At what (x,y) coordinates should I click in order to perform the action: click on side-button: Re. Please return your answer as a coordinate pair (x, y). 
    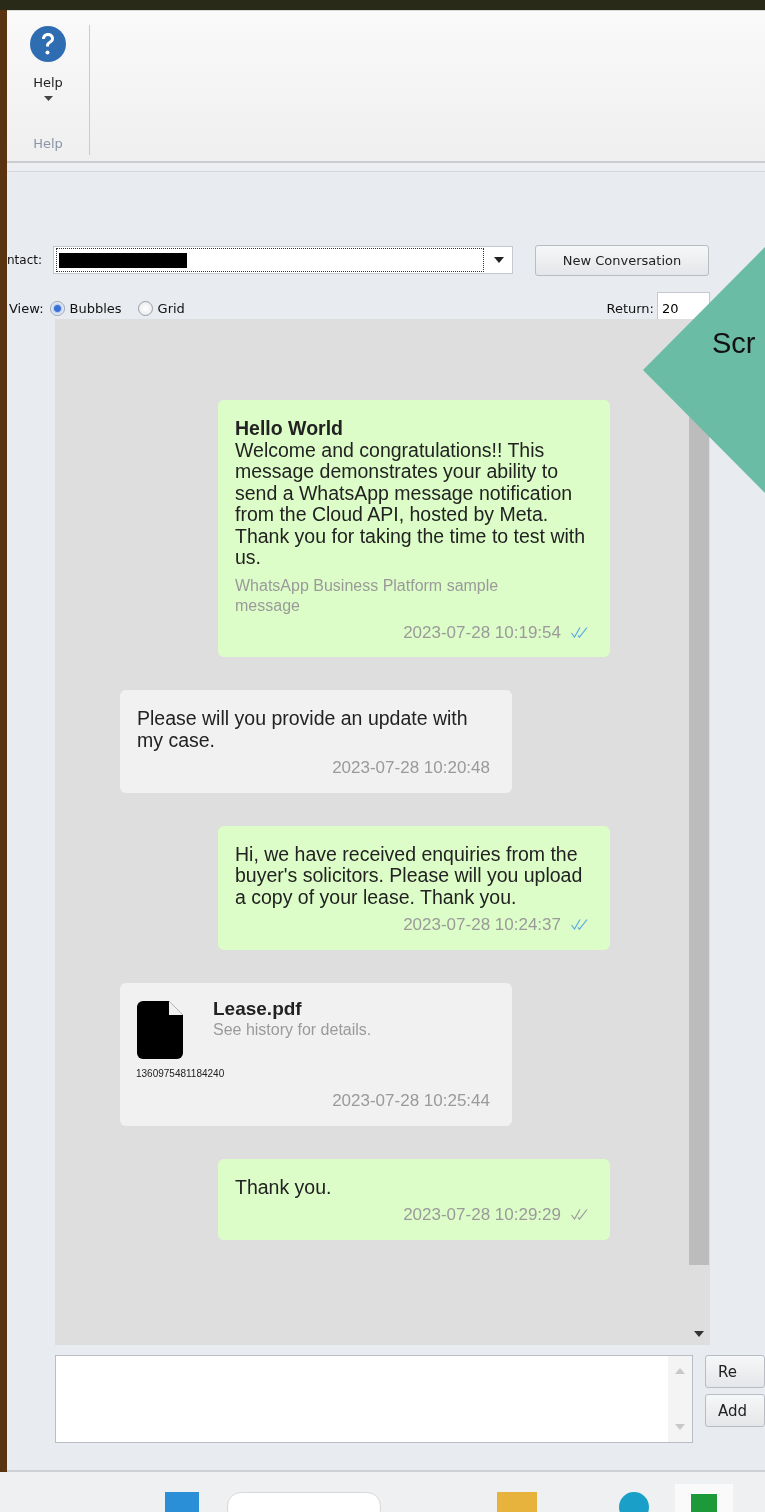
    Looking at the image, I should click on (735, 1371).